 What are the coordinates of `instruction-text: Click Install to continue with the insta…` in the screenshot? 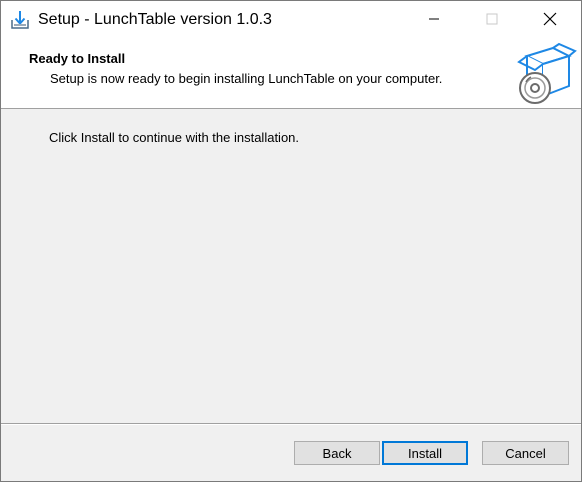 It's located at (174, 137).